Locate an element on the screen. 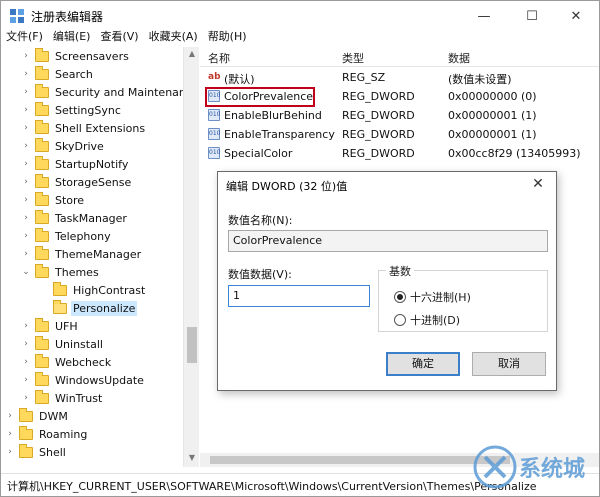 The height and width of the screenshot is (497, 600). menu-file: 文件(F) is located at coordinates (24, 37).